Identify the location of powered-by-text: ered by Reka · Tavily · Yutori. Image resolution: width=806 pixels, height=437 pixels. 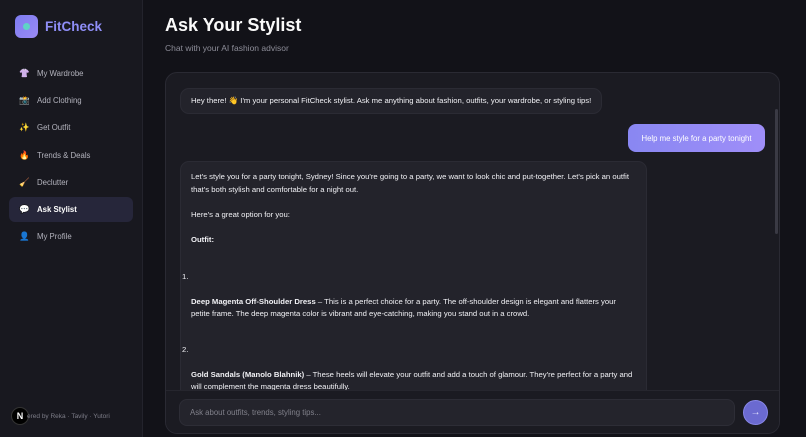
(68, 416).